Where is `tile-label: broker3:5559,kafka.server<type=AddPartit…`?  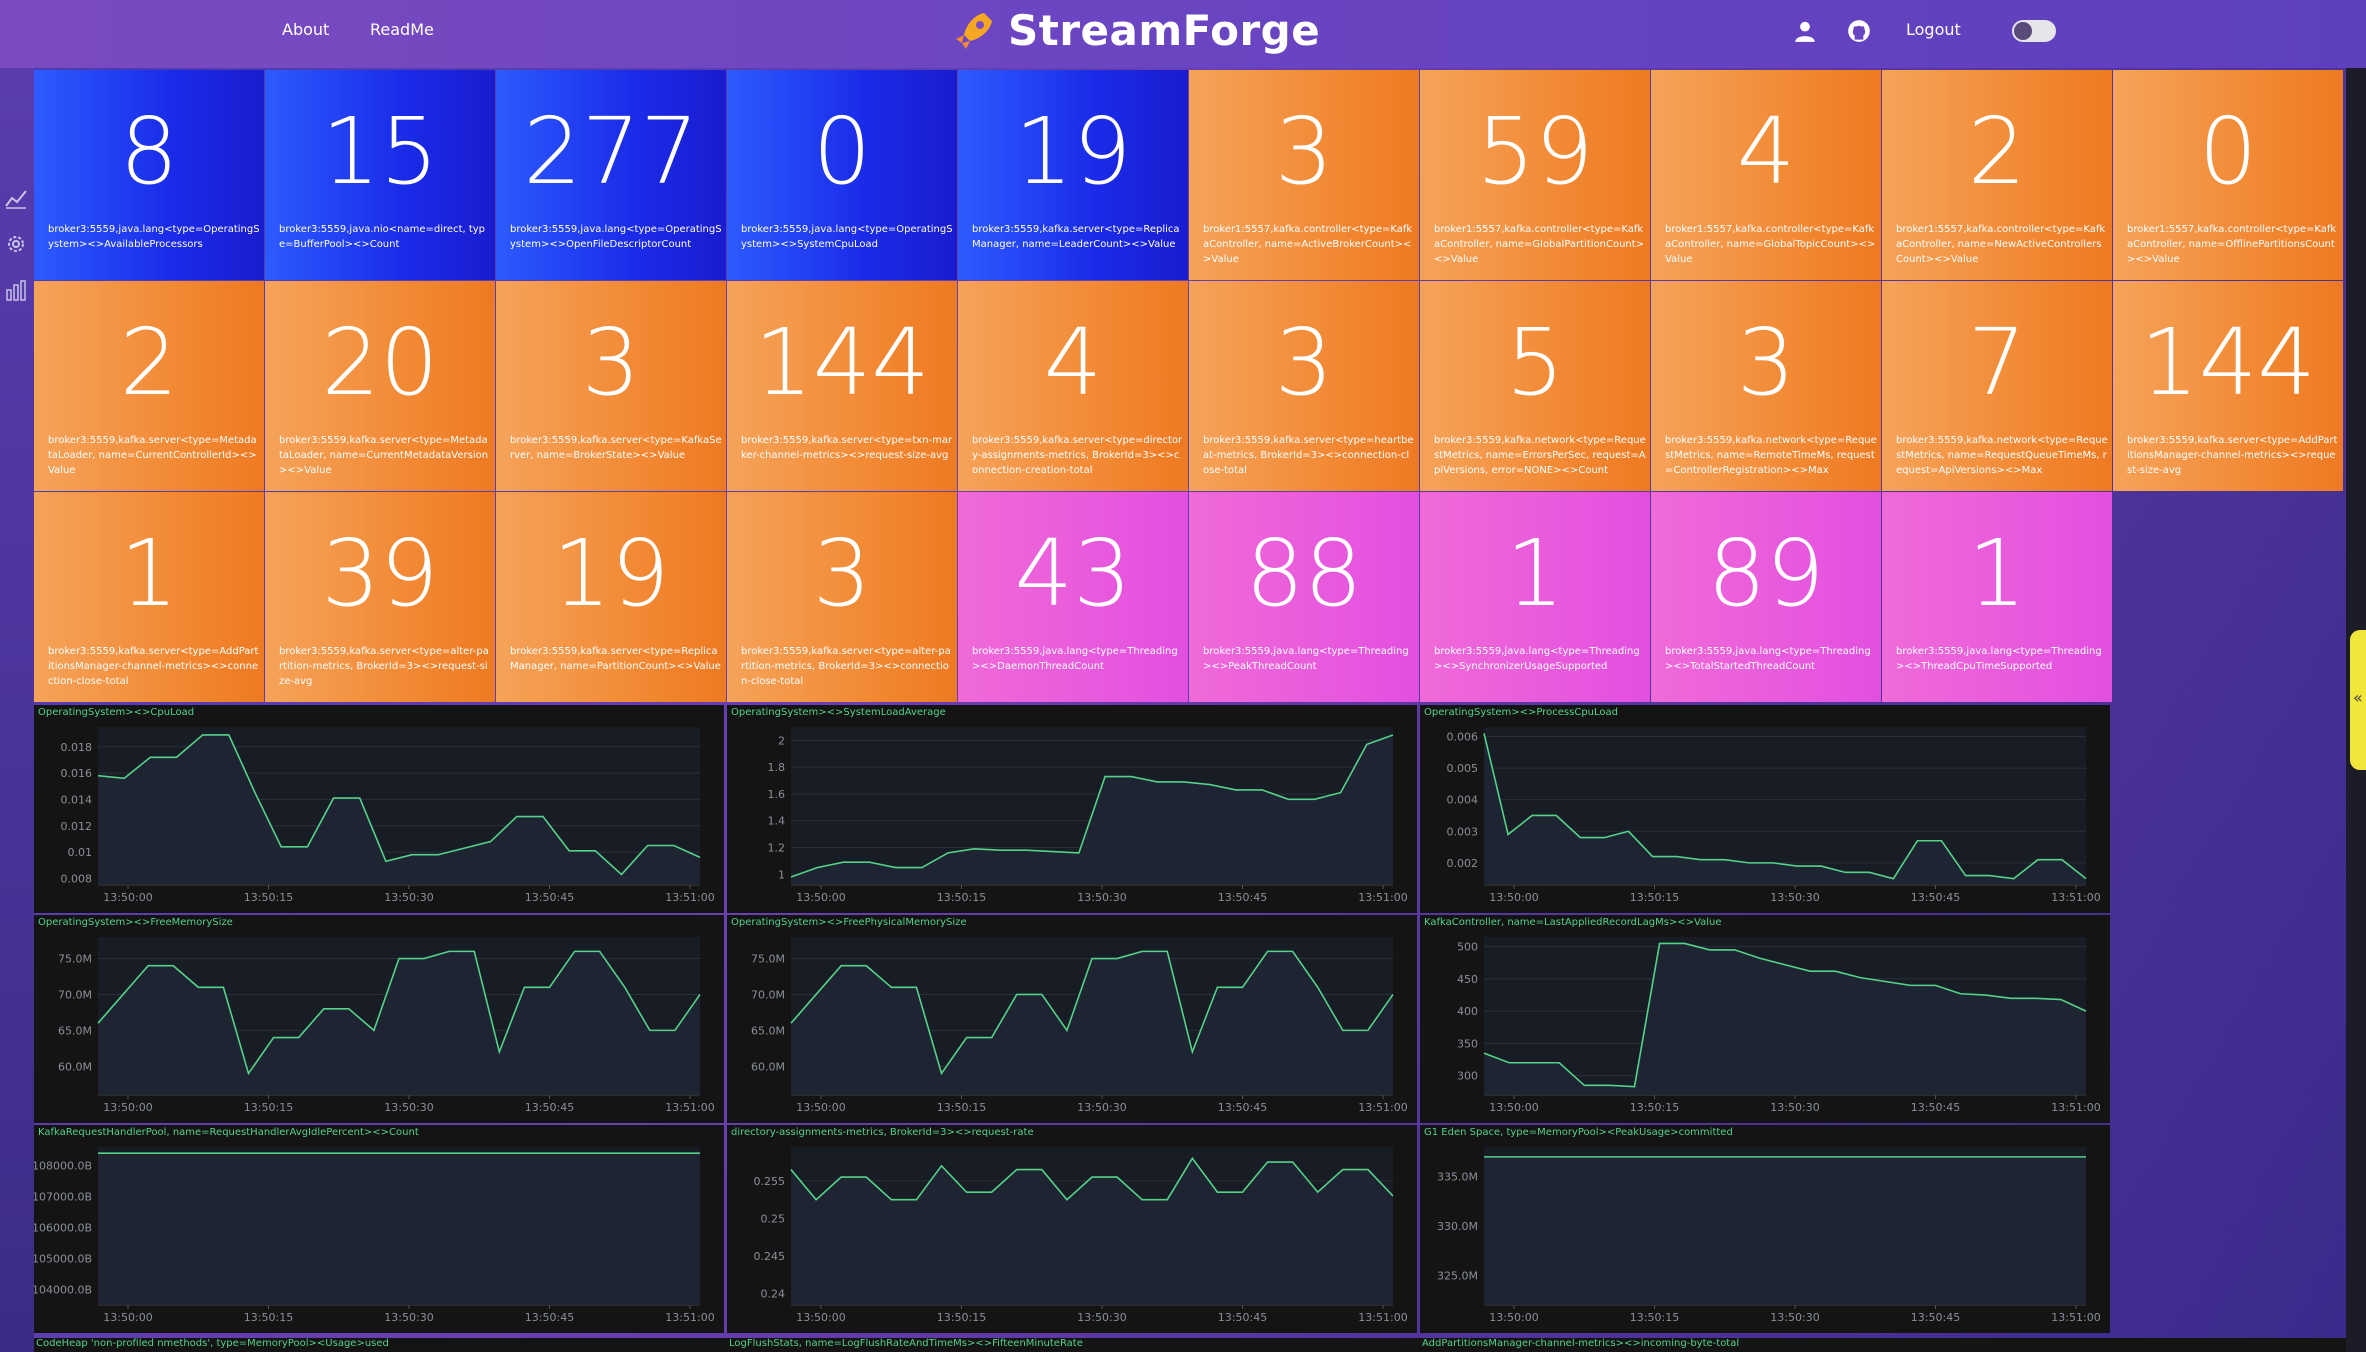 tile-label: broker3:5559,kafka.server<type=AddPartit… is located at coordinates (153, 666).